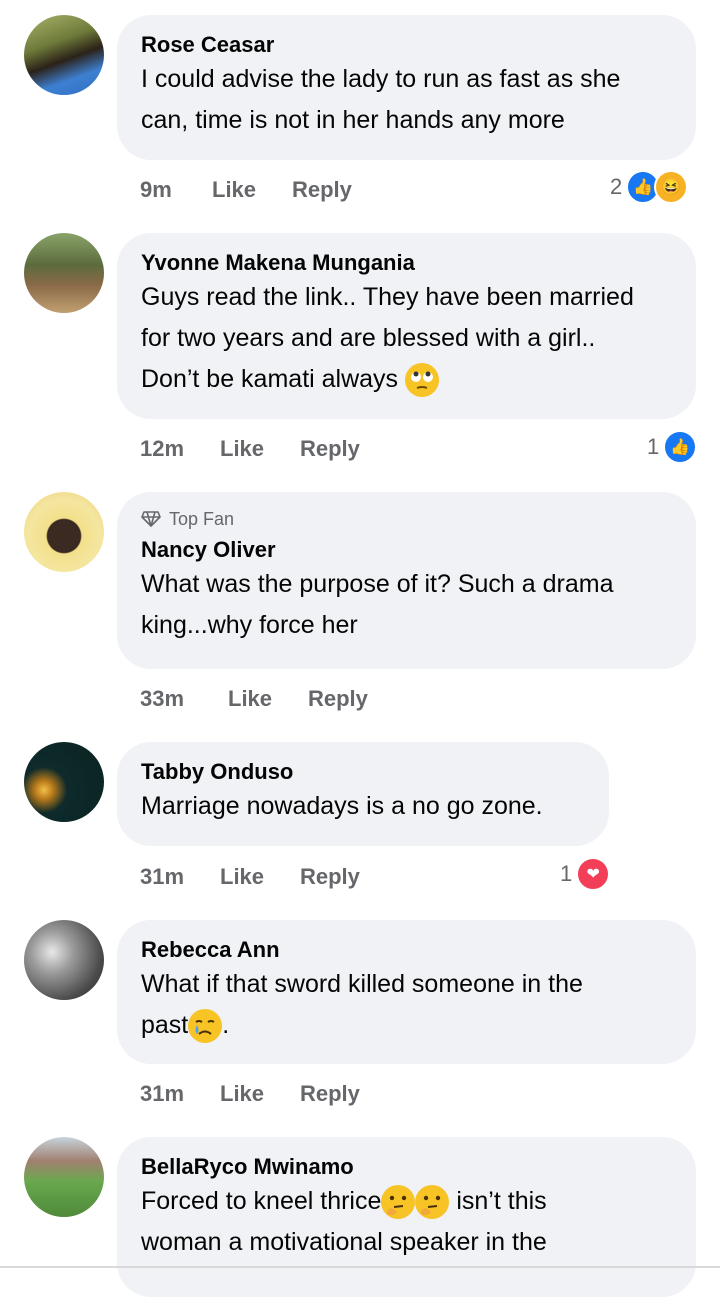 The image size is (720, 1297). What do you see at coordinates (406, 550) in the screenshot?
I see `commenter-name: Nancy Oliver` at bounding box center [406, 550].